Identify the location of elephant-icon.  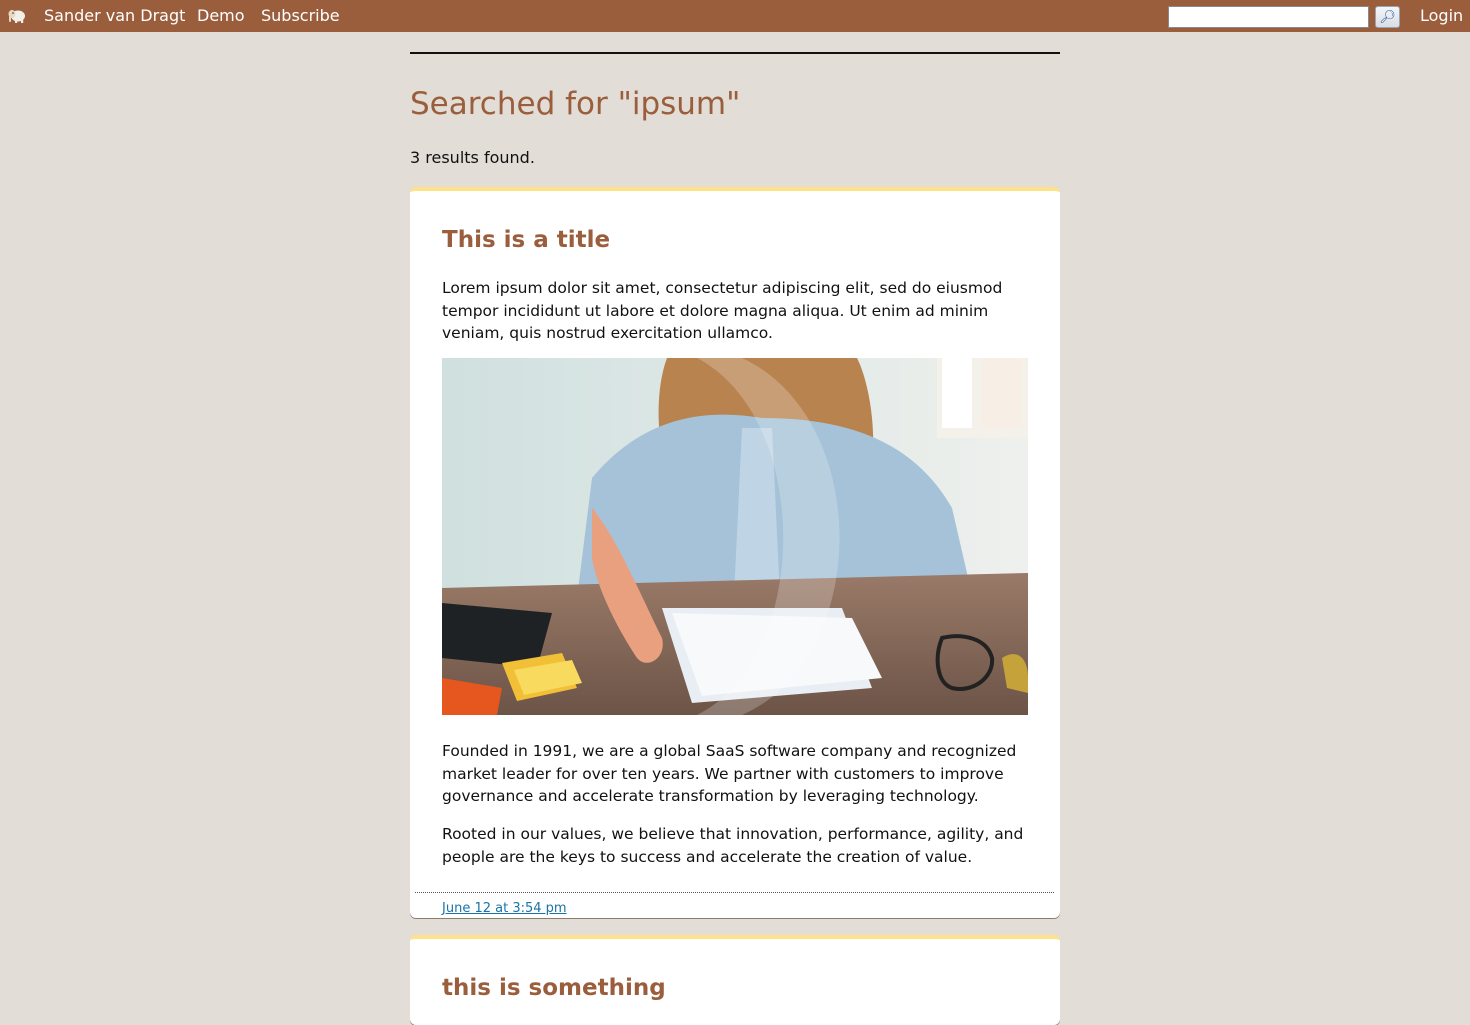
(17, 16).